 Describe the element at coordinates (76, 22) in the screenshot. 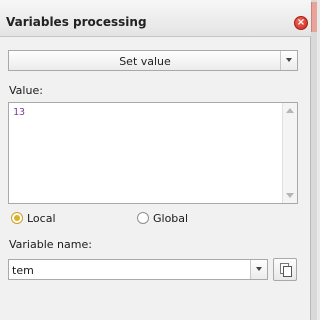

I see `panel-title: Variables processing` at that location.